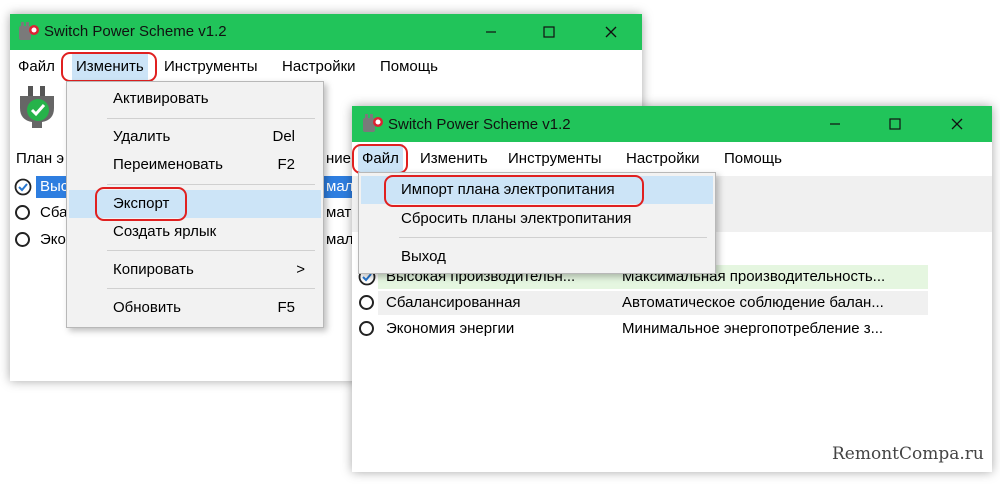 Image resolution: width=1000 pixels, height=489 pixels. I want to click on menu-exit-label: Выход, so click(423, 256).